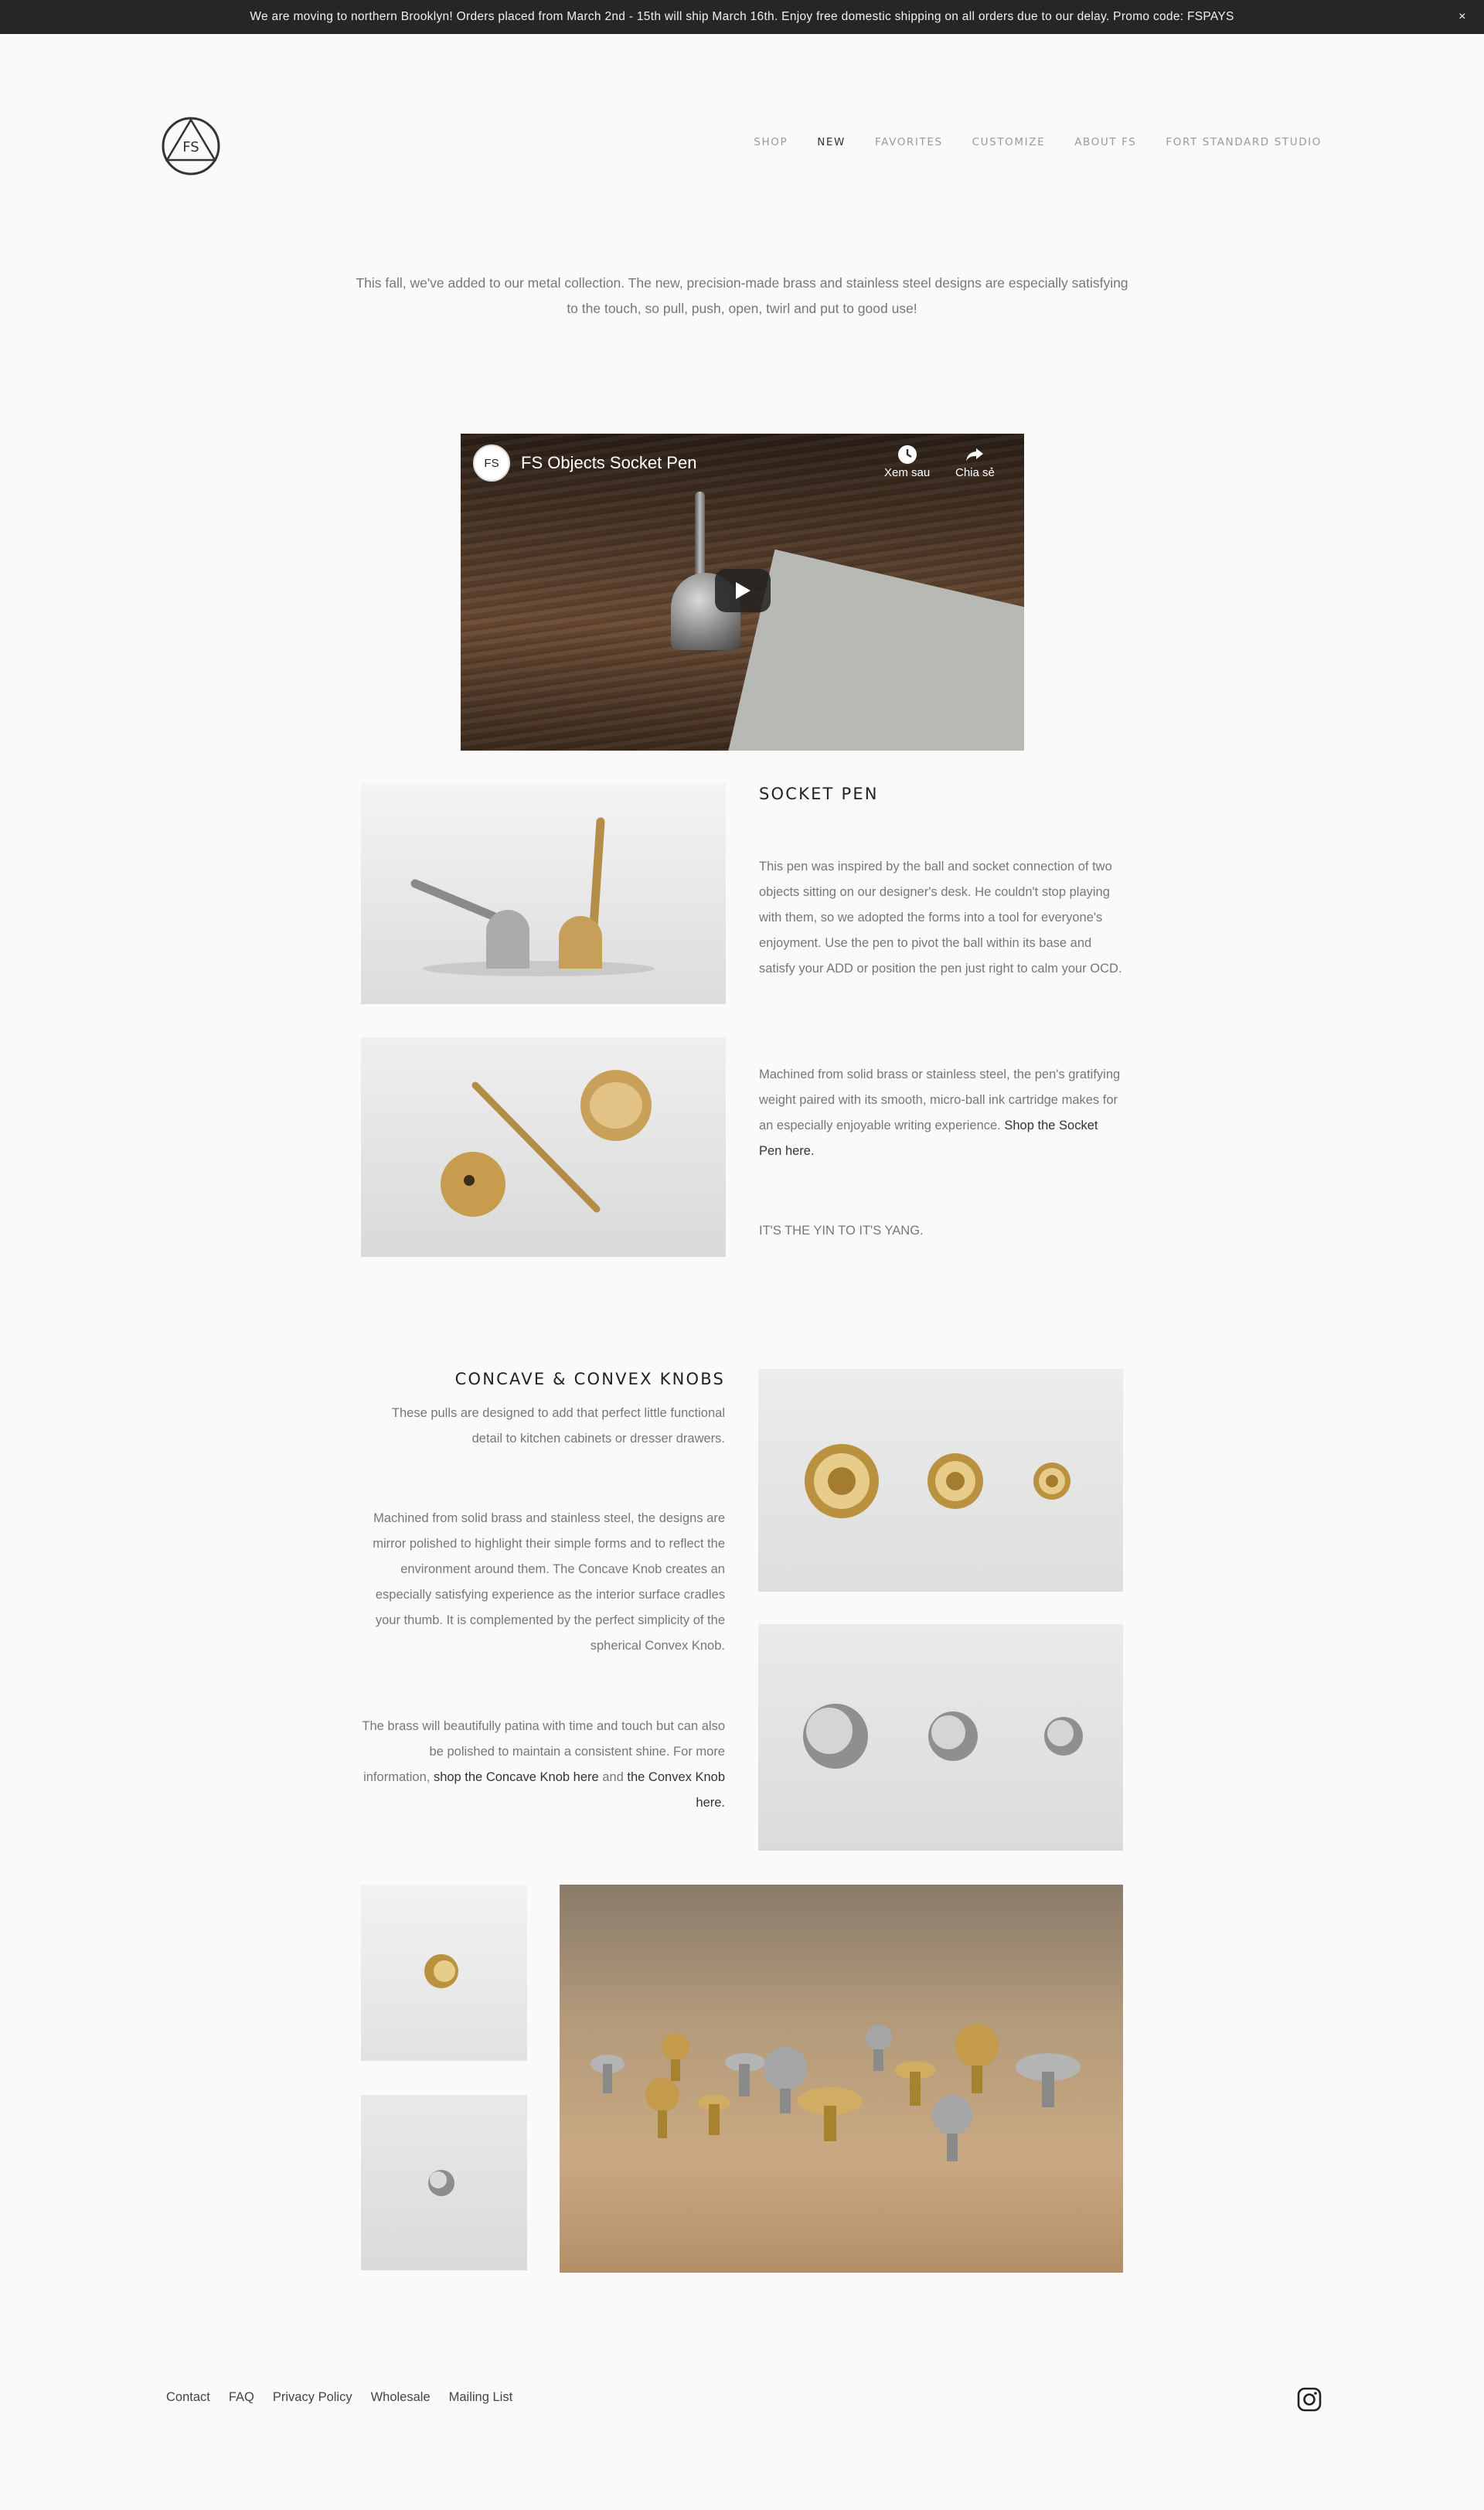  I want to click on video-title-bar: FS FS Objects Socket Pen, so click(584, 463).